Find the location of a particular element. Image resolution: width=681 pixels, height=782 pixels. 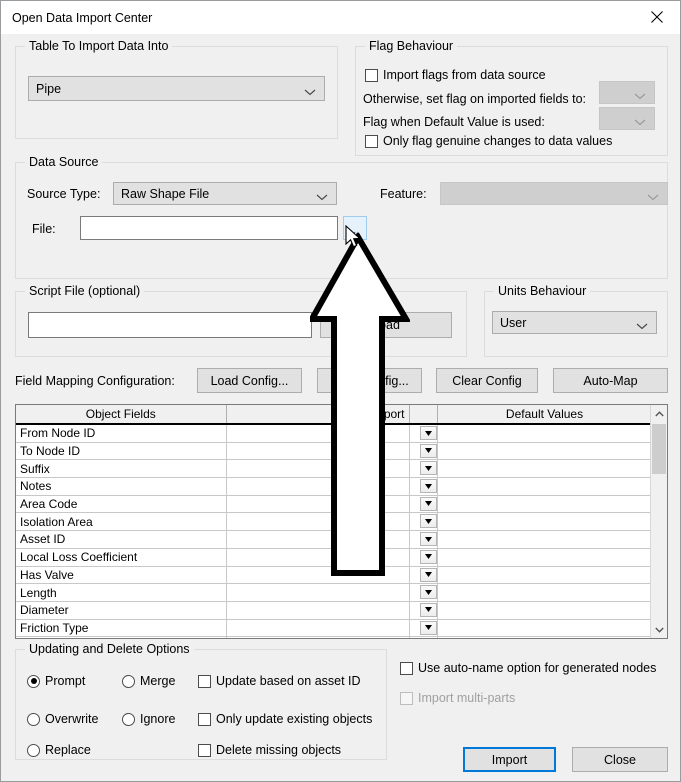

table-row: Has Valve is located at coordinates (334, 575).